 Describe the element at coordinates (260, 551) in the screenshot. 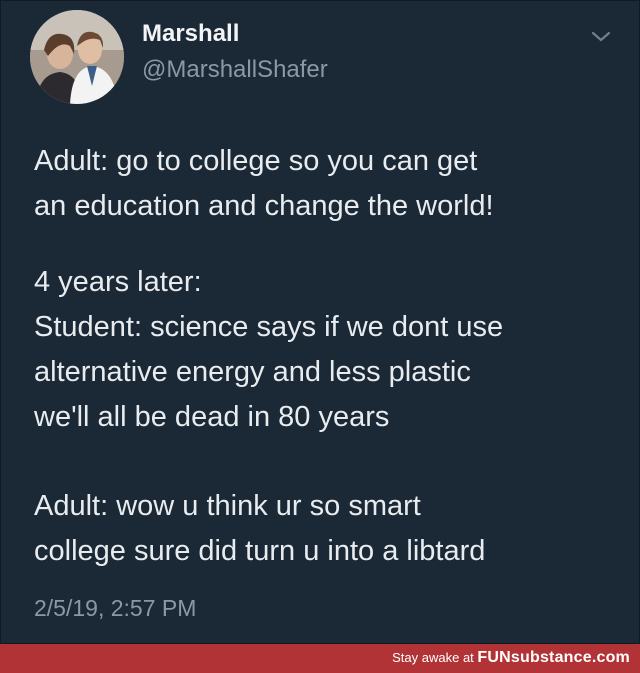

I see `tweet-line: college sure did turn u into a libtard` at that location.